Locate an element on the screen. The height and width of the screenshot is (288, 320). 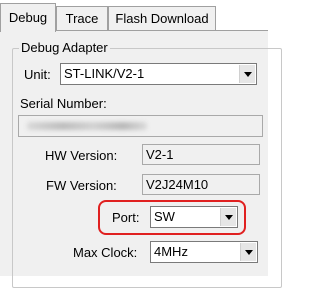
port-dropdown-button is located at coordinates (228, 217).